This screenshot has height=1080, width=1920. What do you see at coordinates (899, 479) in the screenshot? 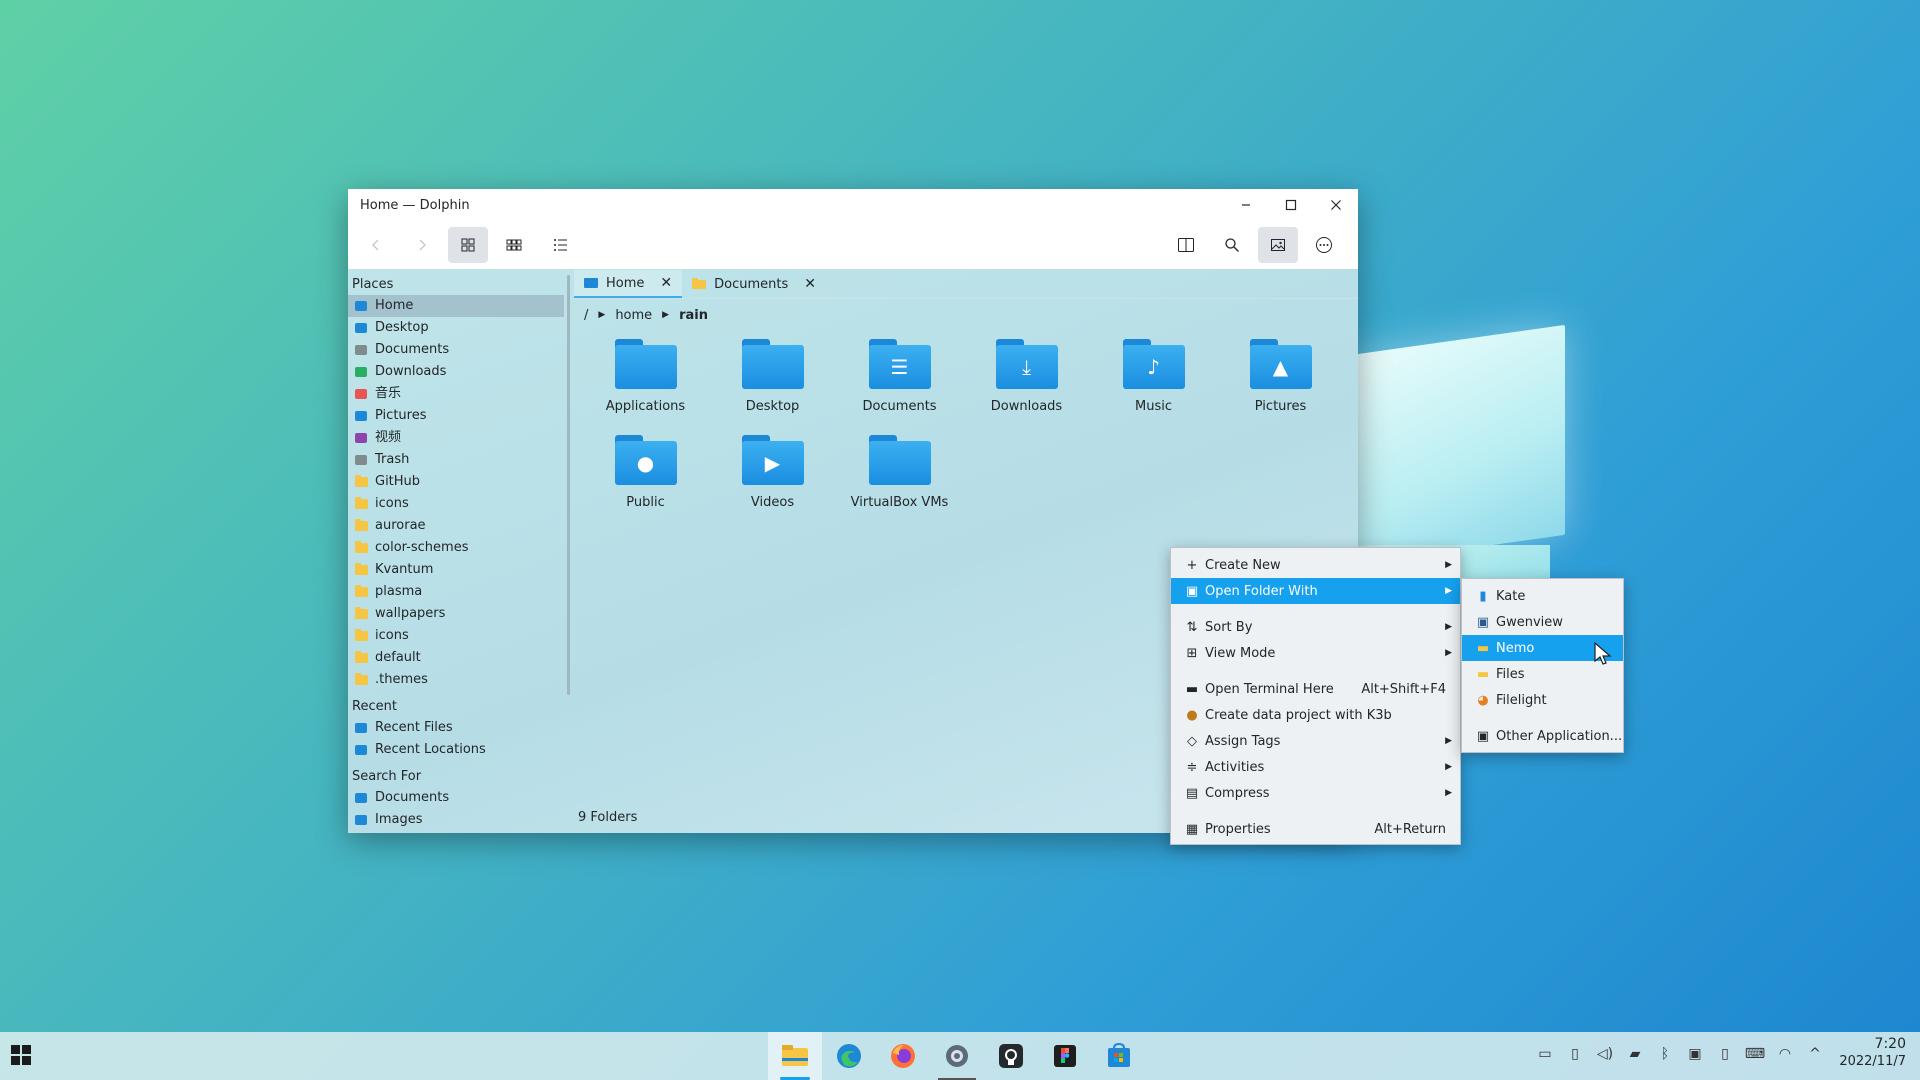
I see `folder-item: VirtualBox VMs` at bounding box center [899, 479].